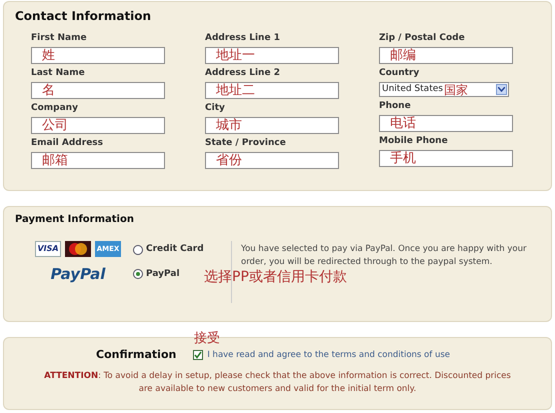 The image size is (555, 413). What do you see at coordinates (246, 143) in the screenshot?
I see `field-label: State / Province` at bounding box center [246, 143].